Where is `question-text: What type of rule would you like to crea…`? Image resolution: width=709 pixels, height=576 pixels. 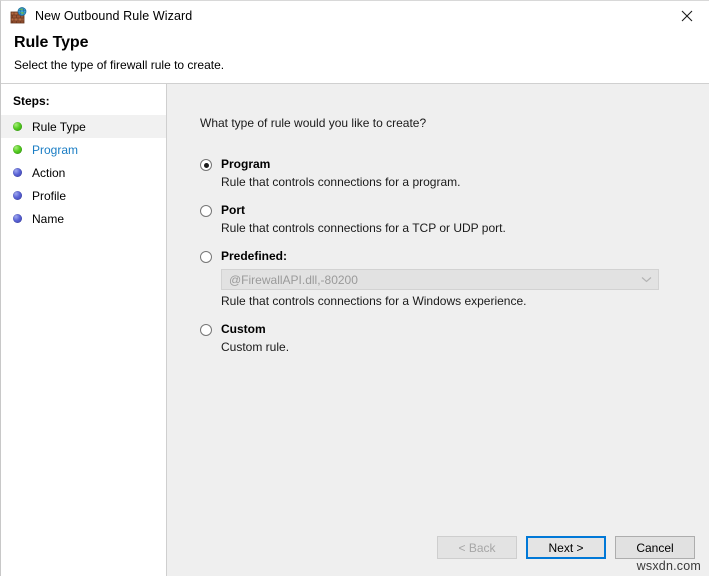
question-text: What type of rule would you like to crea… is located at coordinates (313, 123).